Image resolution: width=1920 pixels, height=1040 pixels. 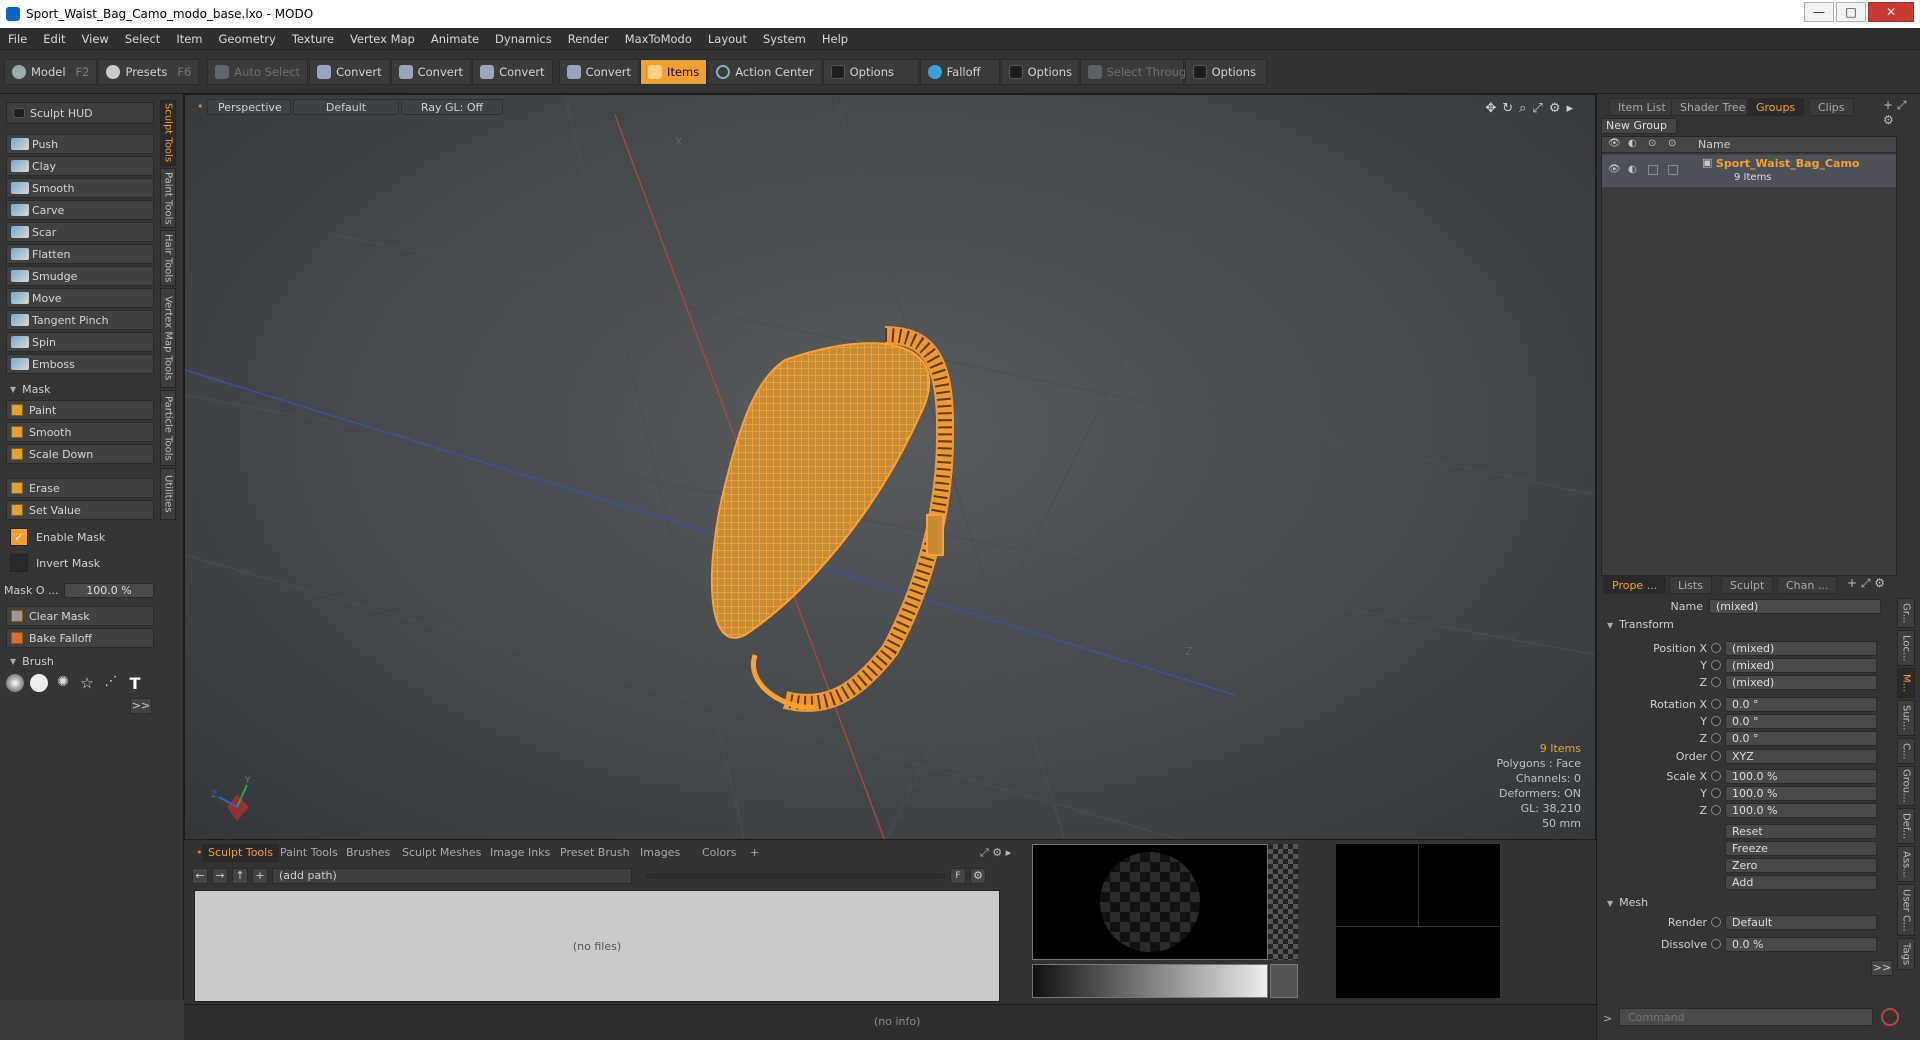 What do you see at coordinates (168, 133) in the screenshot?
I see `vtab-sculpt-tools: Sculpt Tools` at bounding box center [168, 133].